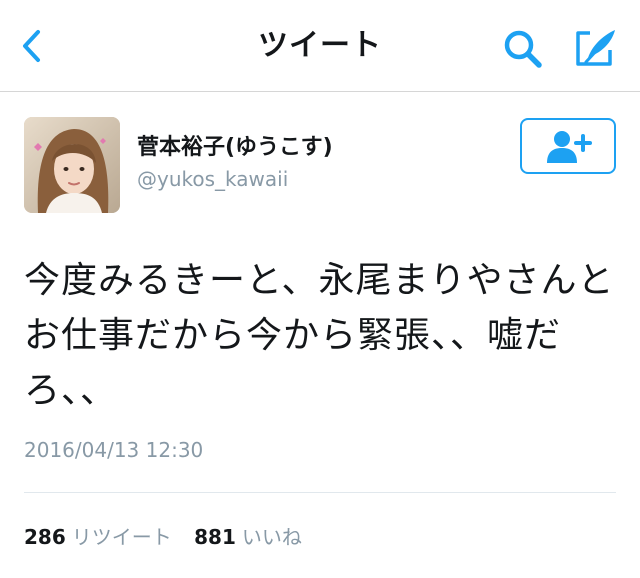  Describe the element at coordinates (212, 179) in the screenshot. I see `author-handle: @yukos_kawaii` at that location.